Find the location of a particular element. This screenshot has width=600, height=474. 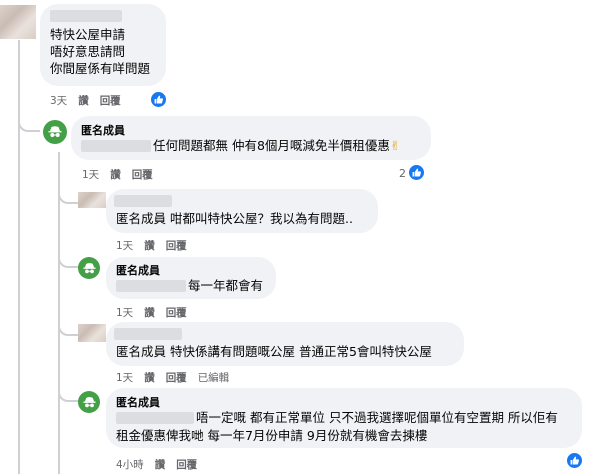

comment-actions: 4小時 讚 回覆 is located at coordinates (156, 464).